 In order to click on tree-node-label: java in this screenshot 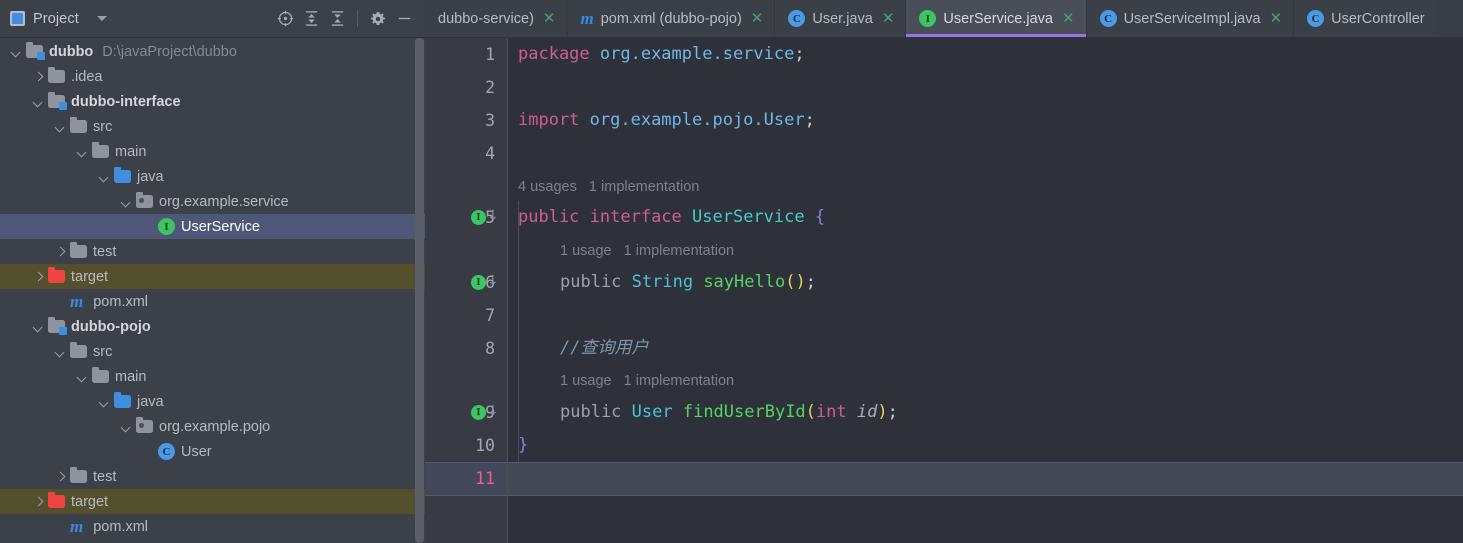, I will do `click(150, 401)`.